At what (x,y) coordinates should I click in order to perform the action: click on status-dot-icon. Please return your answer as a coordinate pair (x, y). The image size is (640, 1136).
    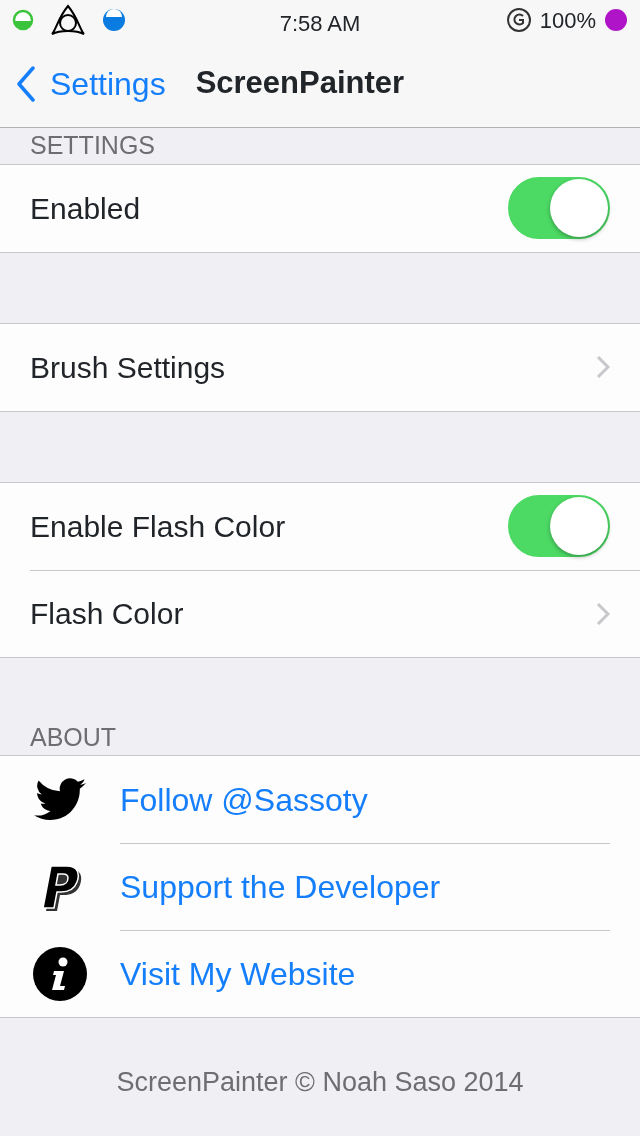
    Looking at the image, I should click on (616, 20).